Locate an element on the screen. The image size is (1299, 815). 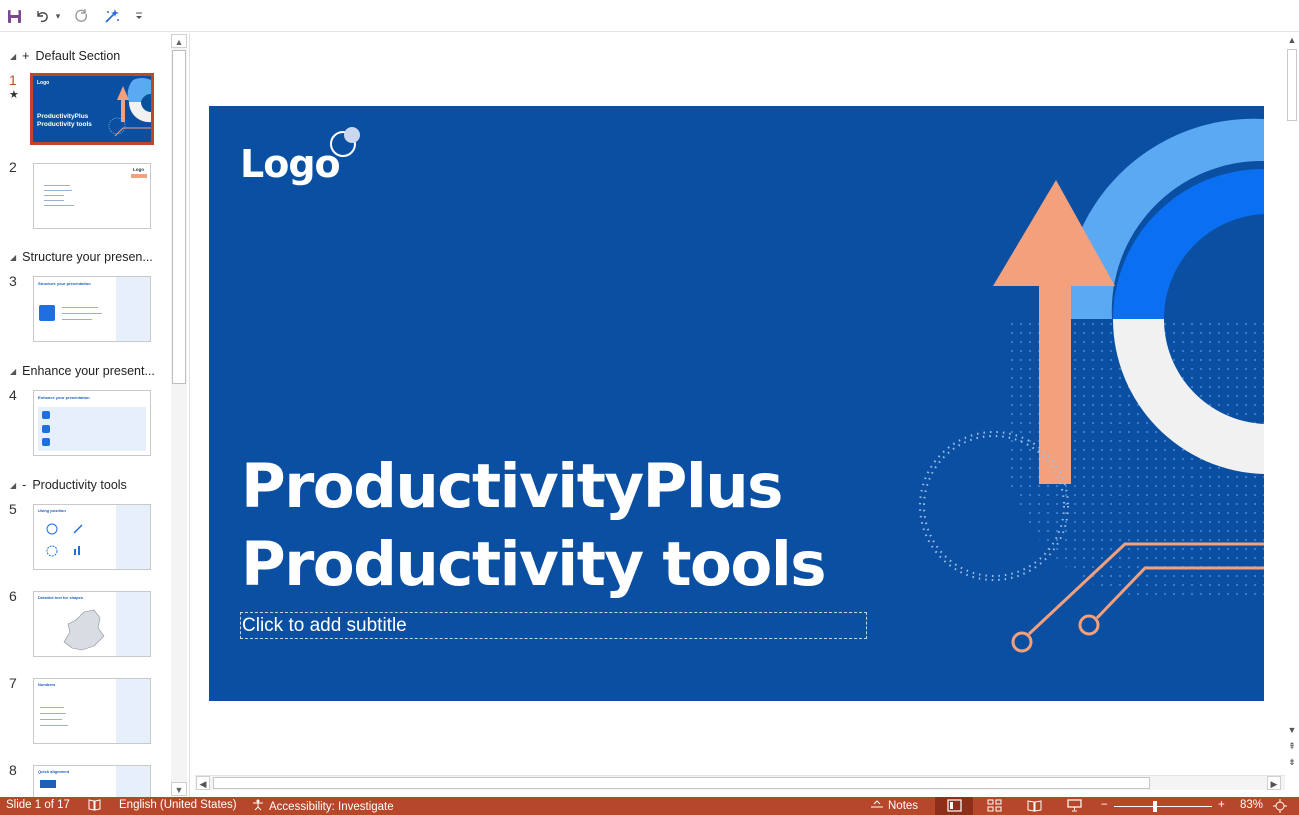
slide-sorter-icon is located at coordinates (994, 805).